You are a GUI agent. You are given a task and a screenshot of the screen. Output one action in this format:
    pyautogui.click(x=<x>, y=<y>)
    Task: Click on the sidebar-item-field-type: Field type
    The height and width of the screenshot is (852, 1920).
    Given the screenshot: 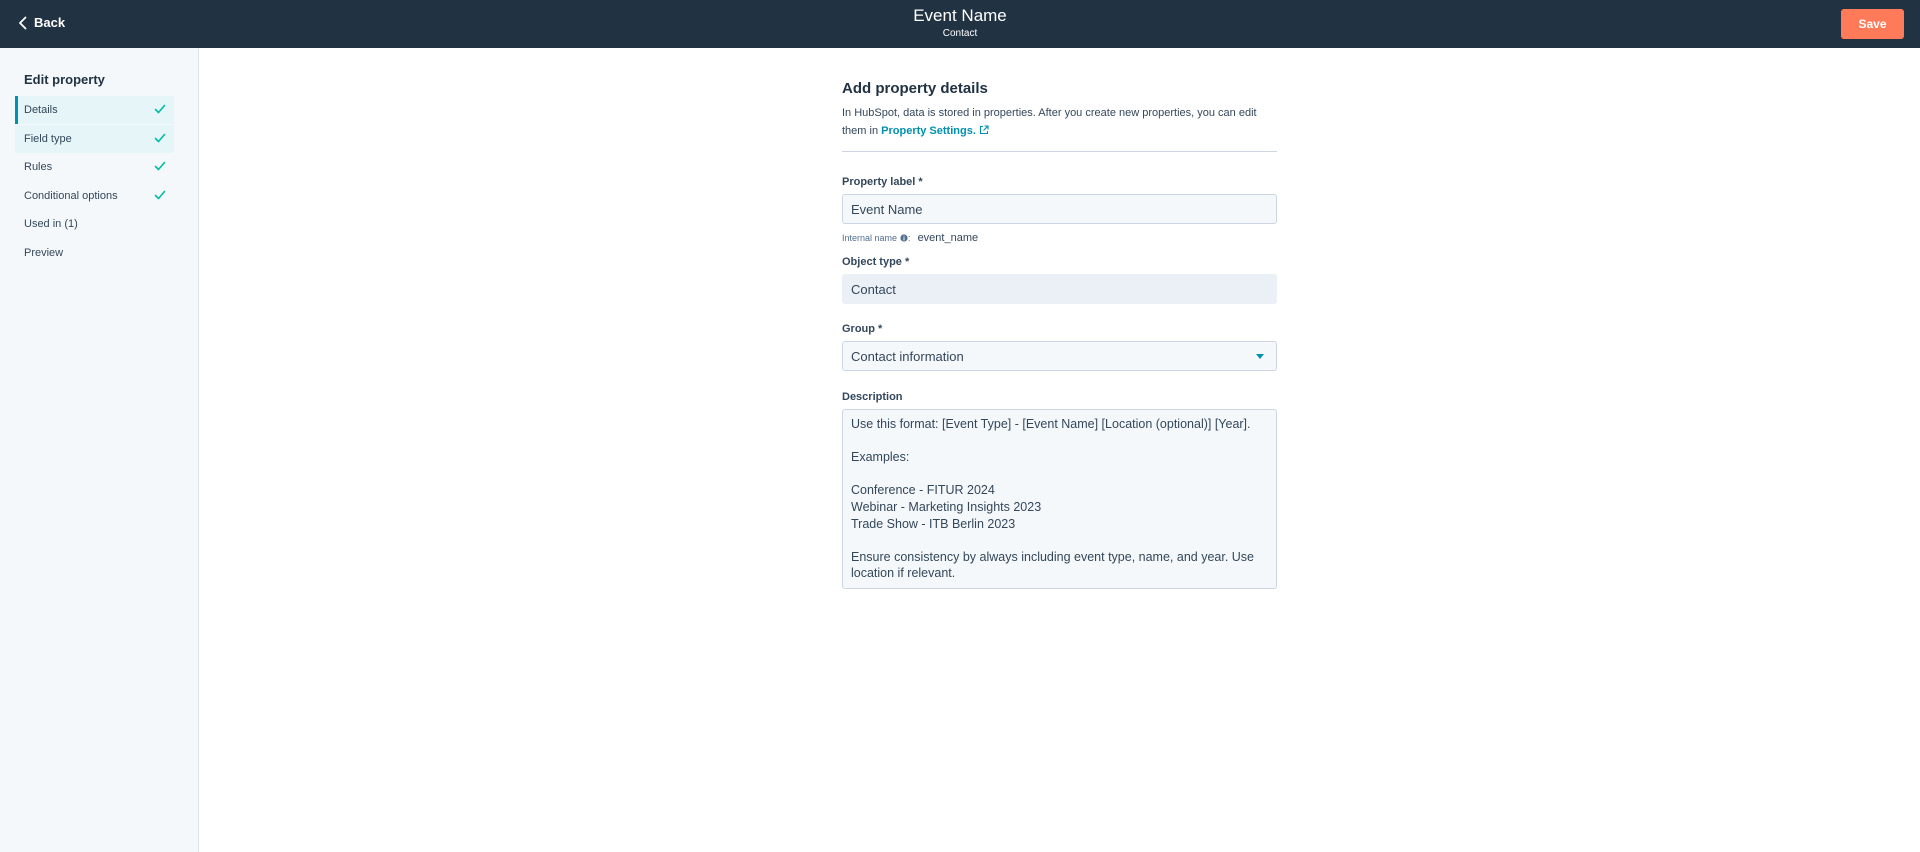 What is the action you would take?
    pyautogui.click(x=94, y=138)
    